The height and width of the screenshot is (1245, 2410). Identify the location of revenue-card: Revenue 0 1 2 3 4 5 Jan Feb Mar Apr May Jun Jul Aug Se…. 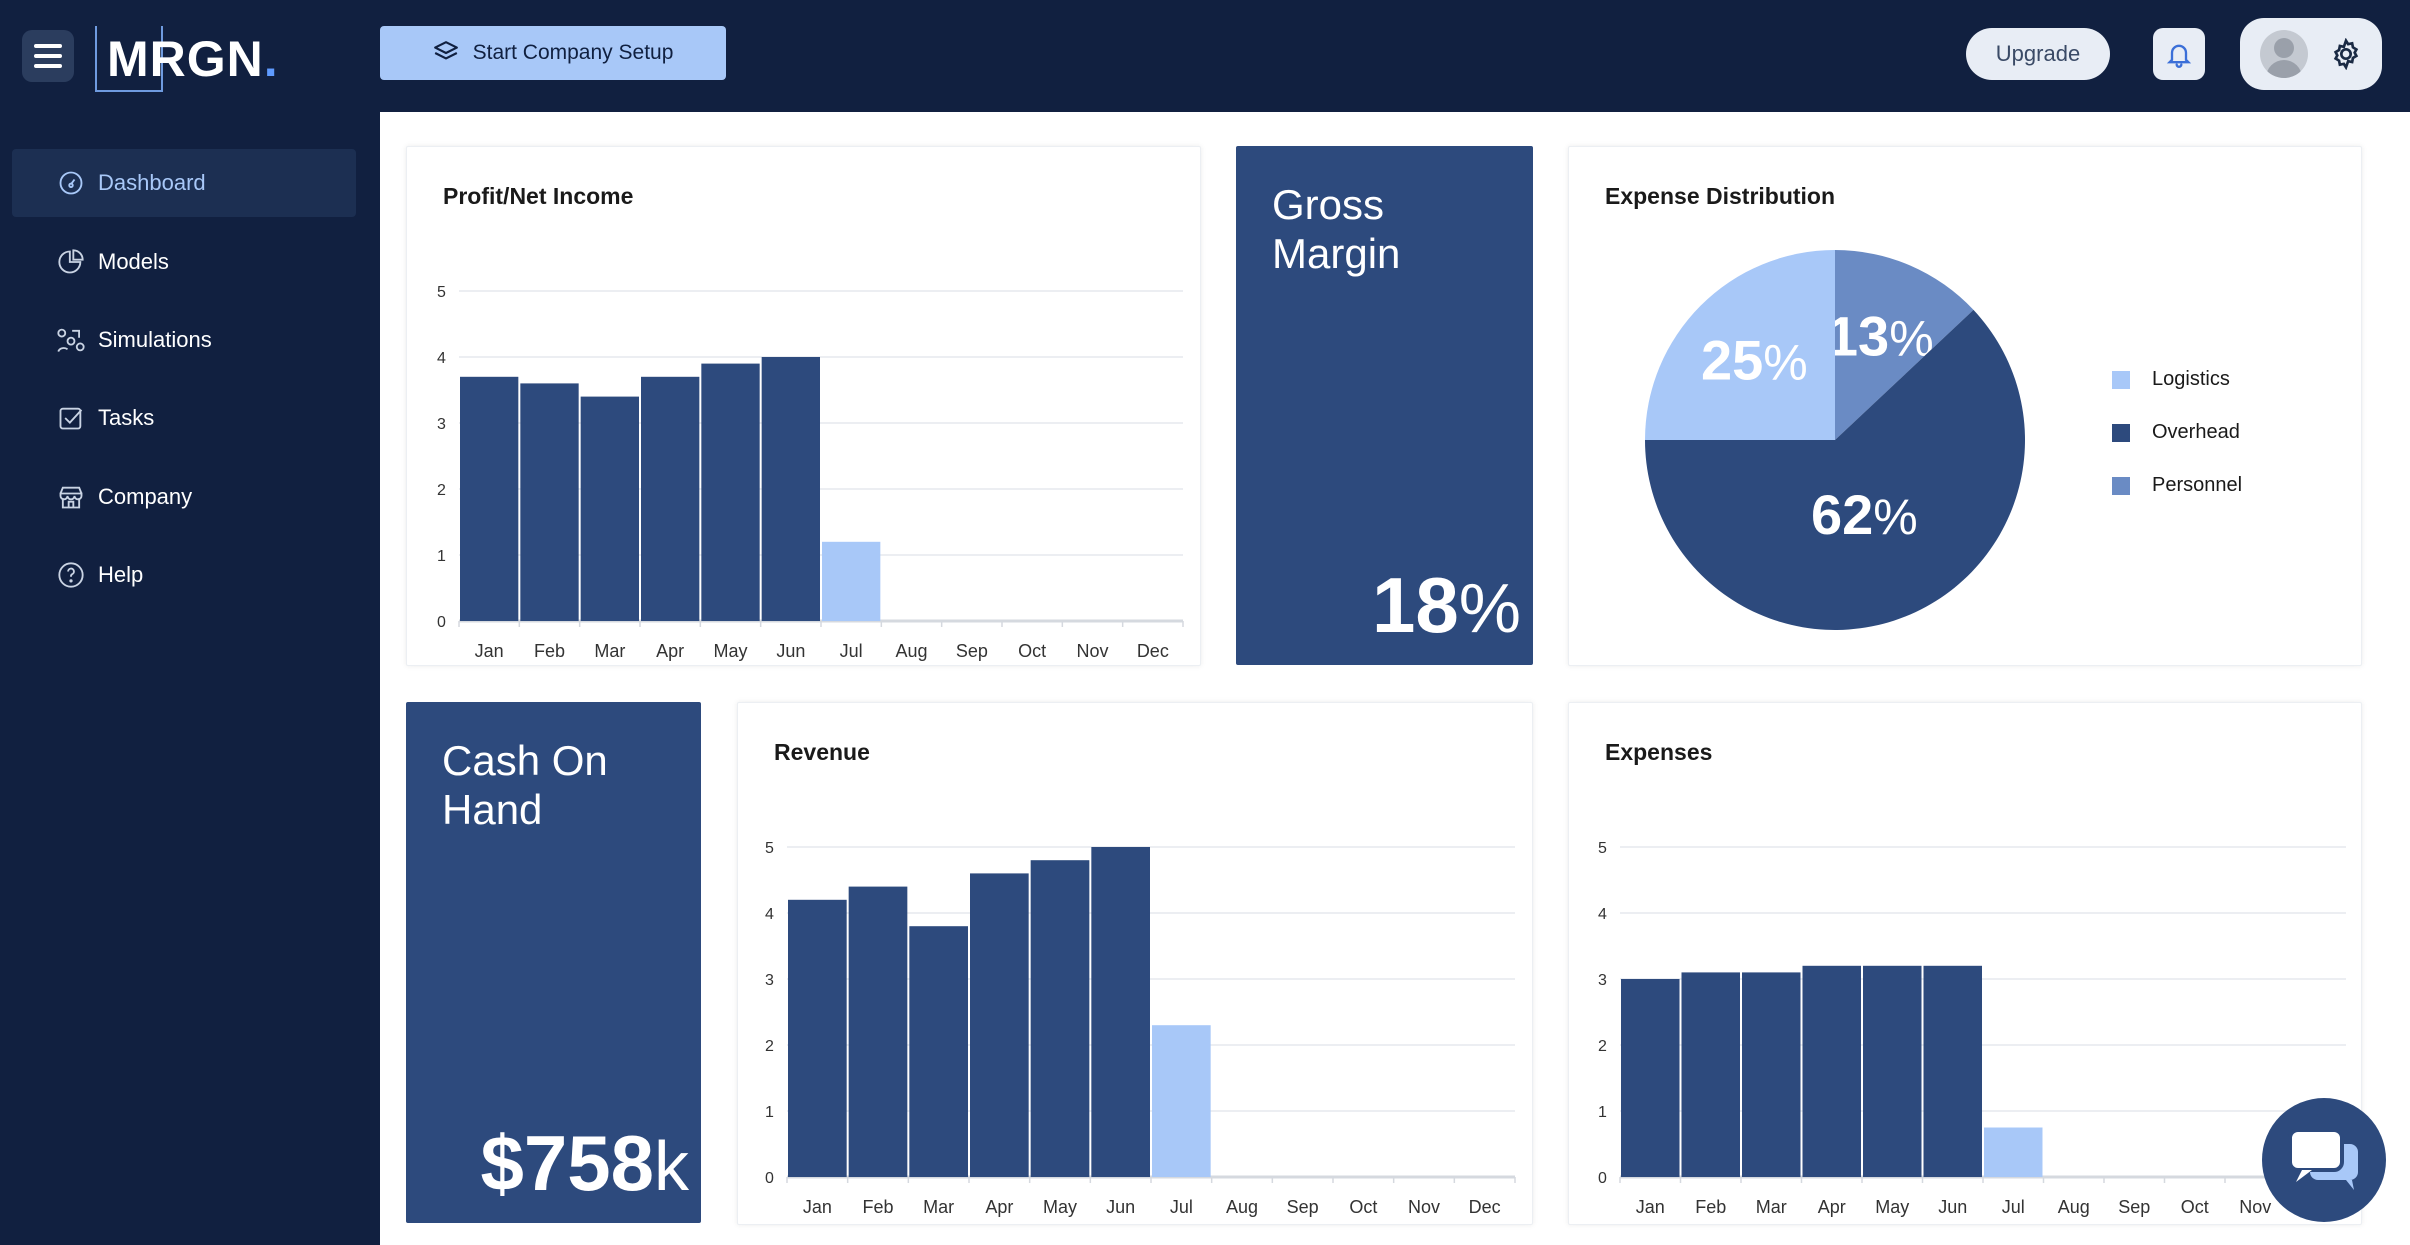
(1135, 963).